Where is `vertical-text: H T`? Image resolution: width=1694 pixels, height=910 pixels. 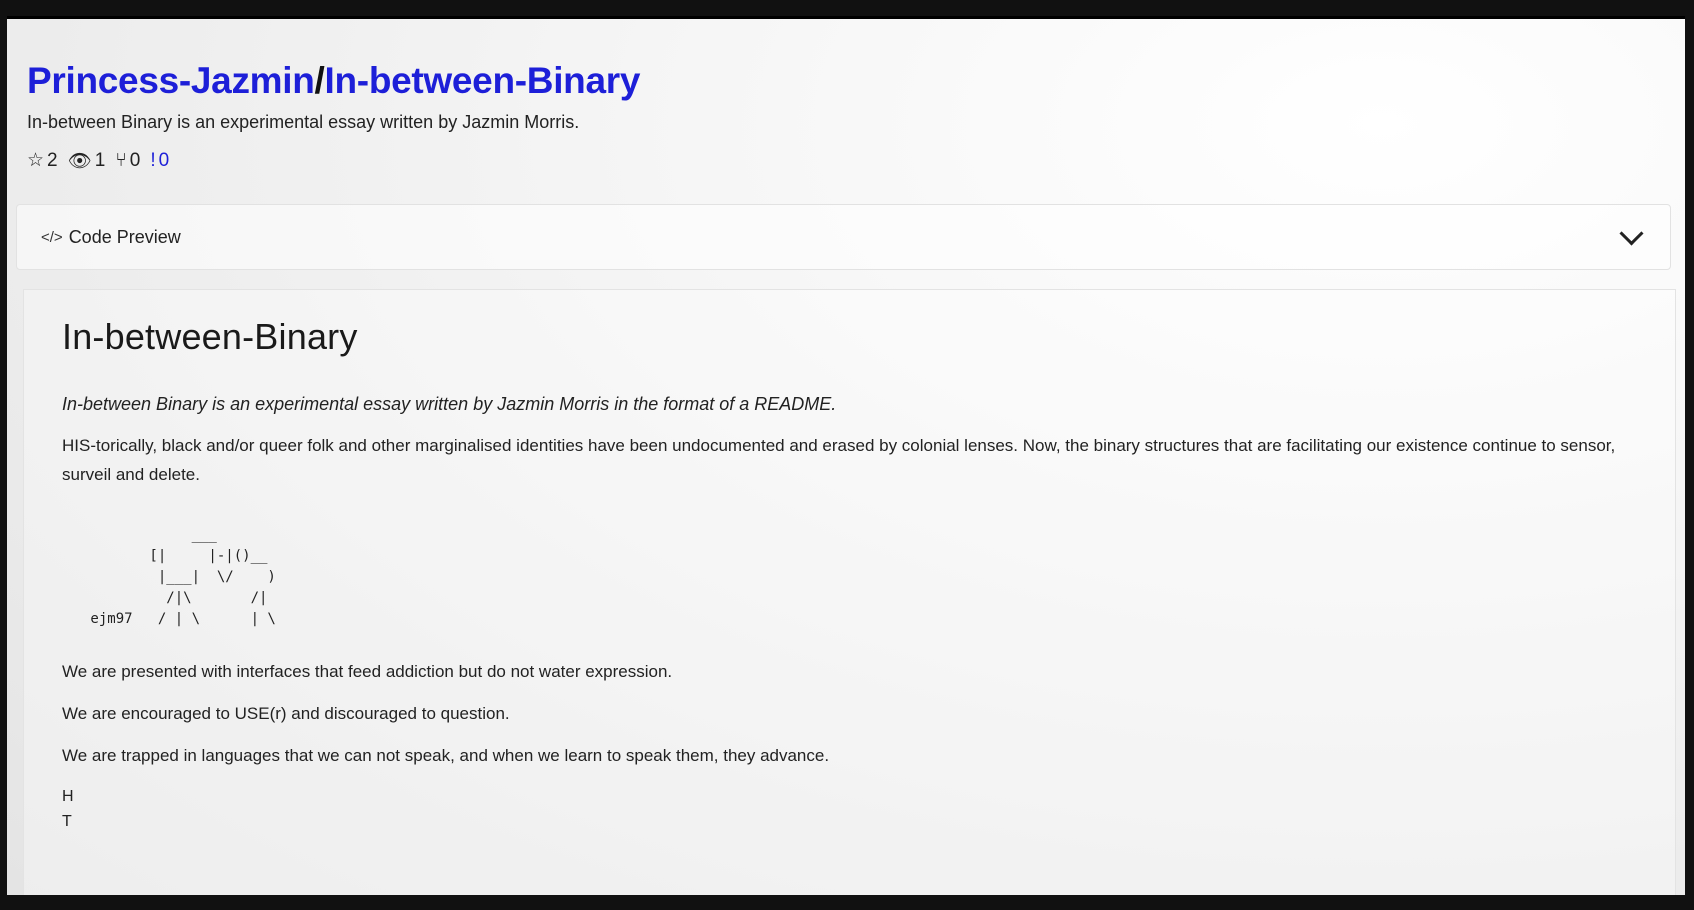 vertical-text: H T is located at coordinates (849, 809).